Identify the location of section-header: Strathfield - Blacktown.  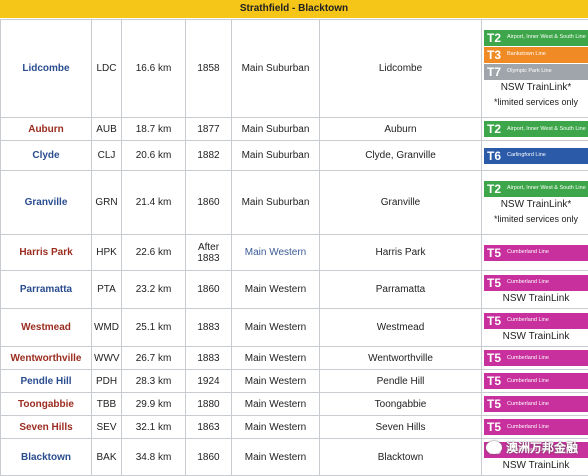
(294, 9).